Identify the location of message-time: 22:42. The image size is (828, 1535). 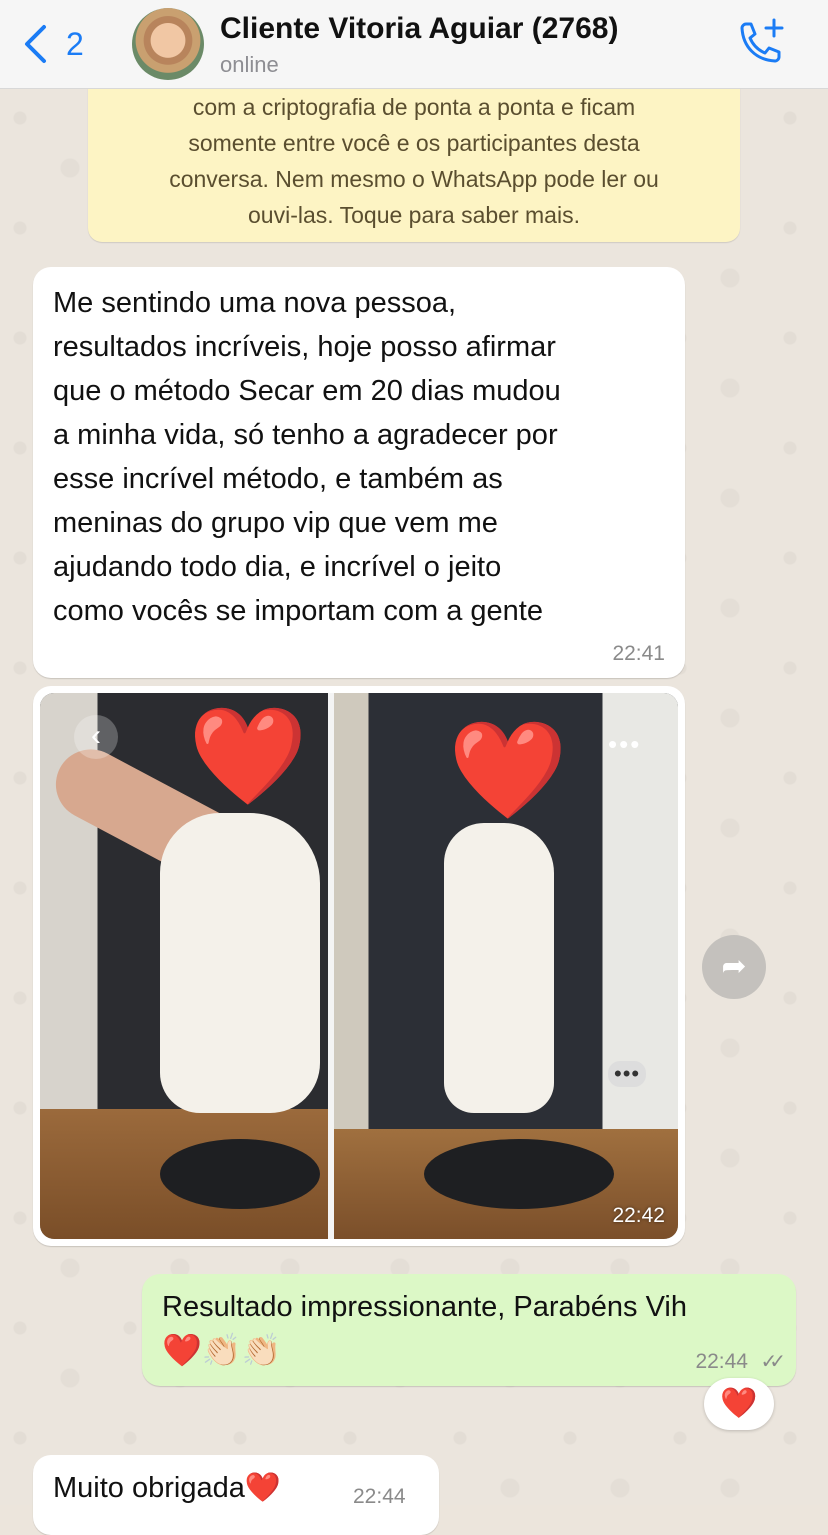
(638, 1215).